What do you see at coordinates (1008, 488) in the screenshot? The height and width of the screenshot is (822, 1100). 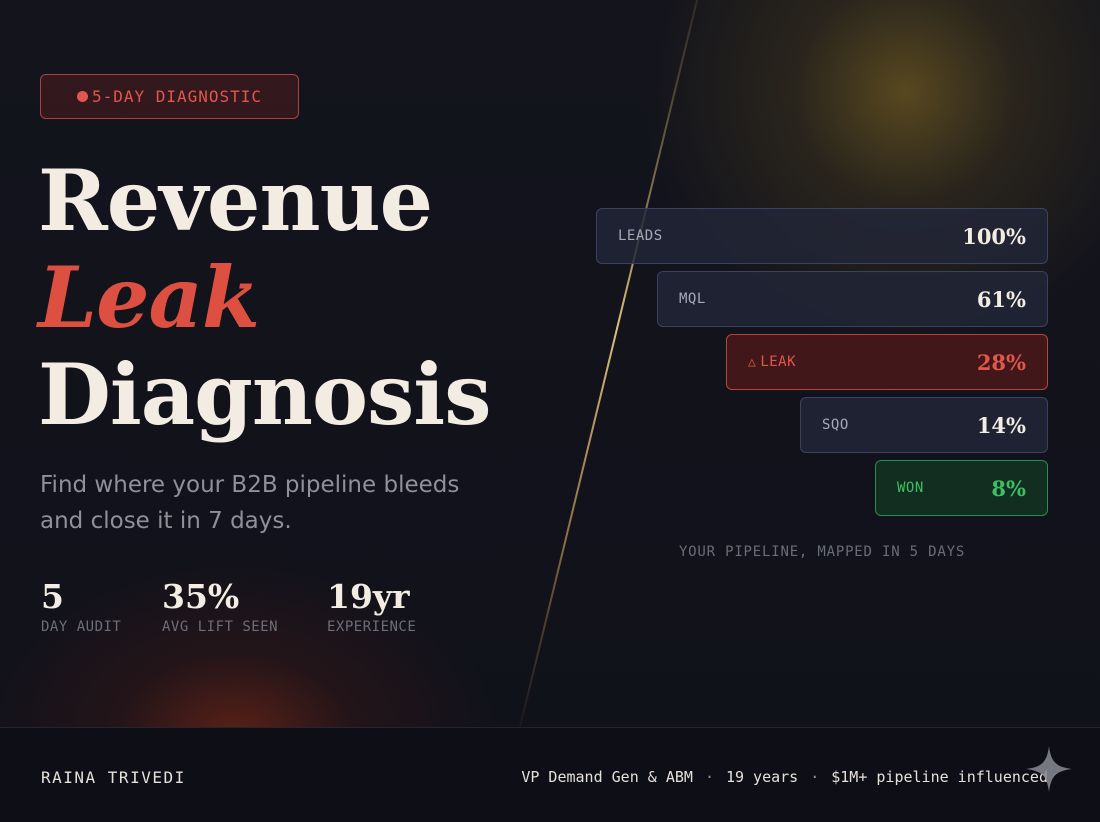 I see `funnel-bar-value: 8%` at bounding box center [1008, 488].